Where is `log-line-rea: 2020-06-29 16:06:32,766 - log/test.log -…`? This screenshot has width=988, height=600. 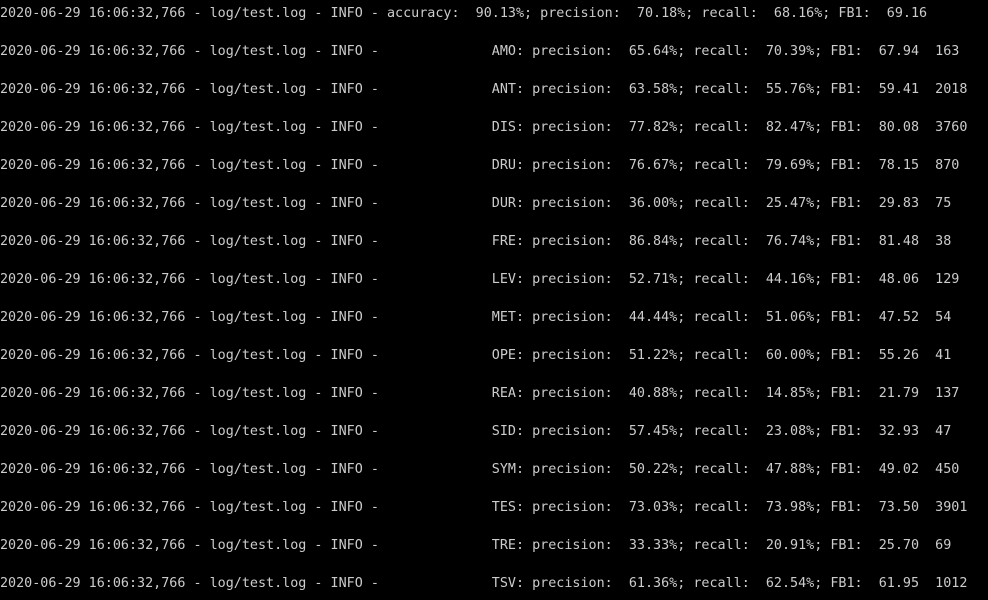
log-line-rea: 2020-06-29 16:06:32,766 - log/test.log -… is located at coordinates (480, 393).